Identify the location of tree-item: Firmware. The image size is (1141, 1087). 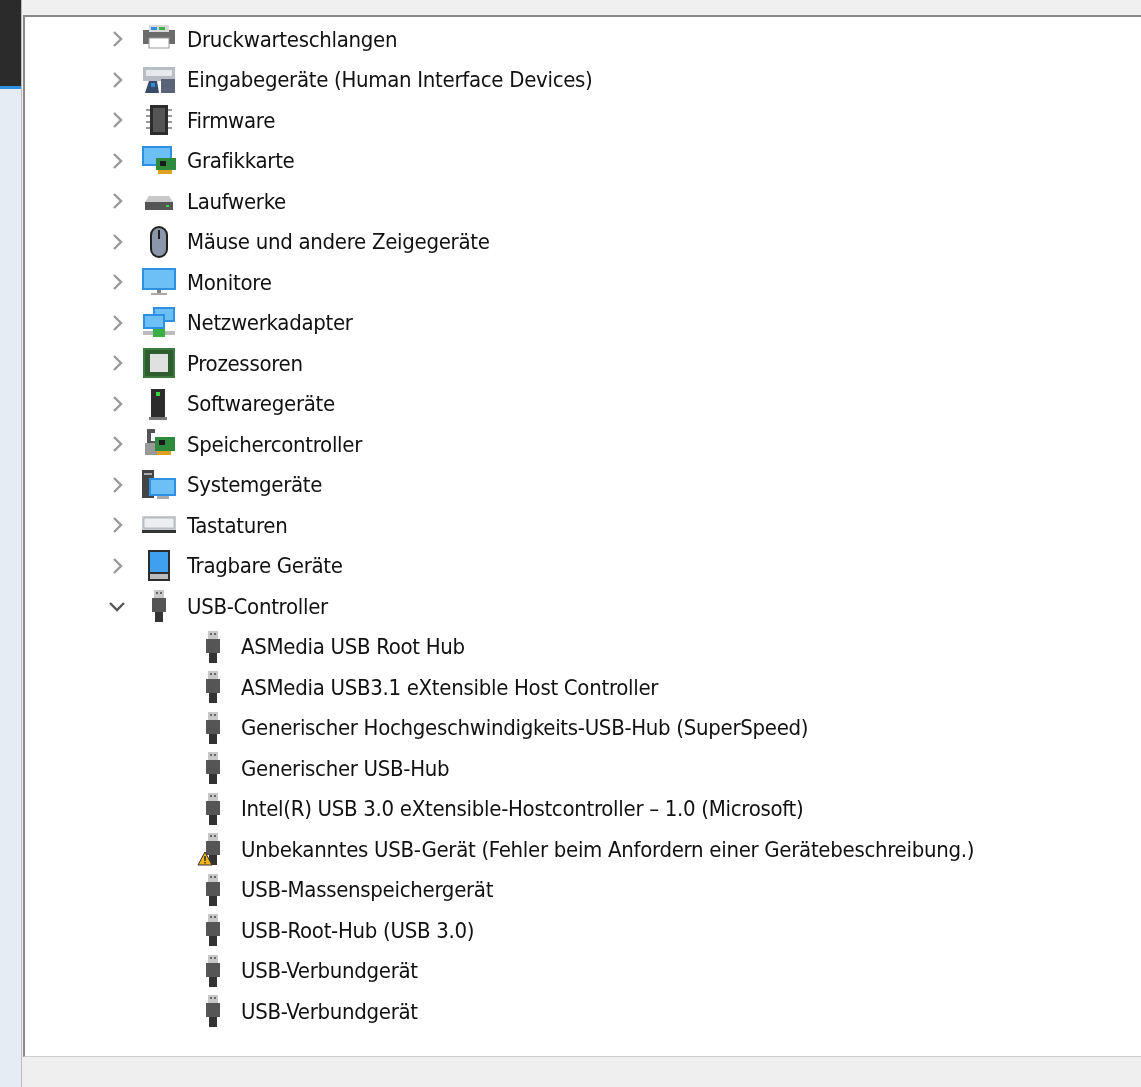
(231, 120).